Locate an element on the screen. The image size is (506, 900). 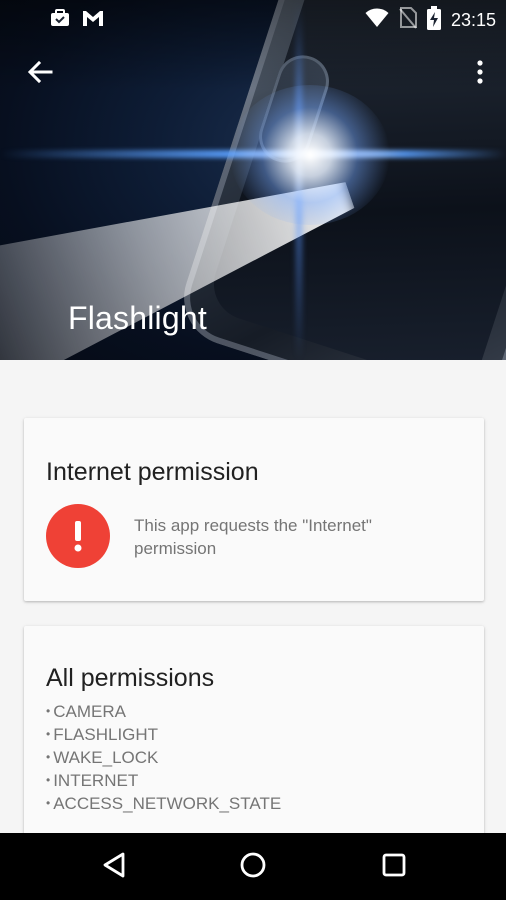
permission-item: CAMERA is located at coordinates (163, 711).